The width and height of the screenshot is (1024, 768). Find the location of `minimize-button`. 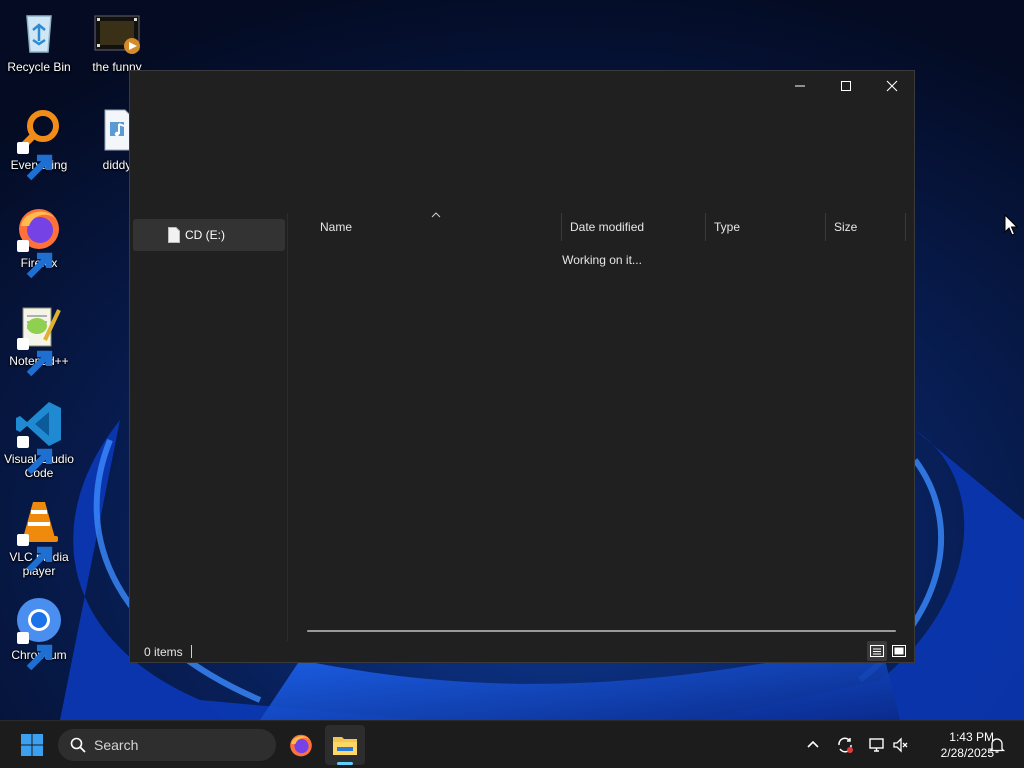

minimize-button is located at coordinates (800, 86).